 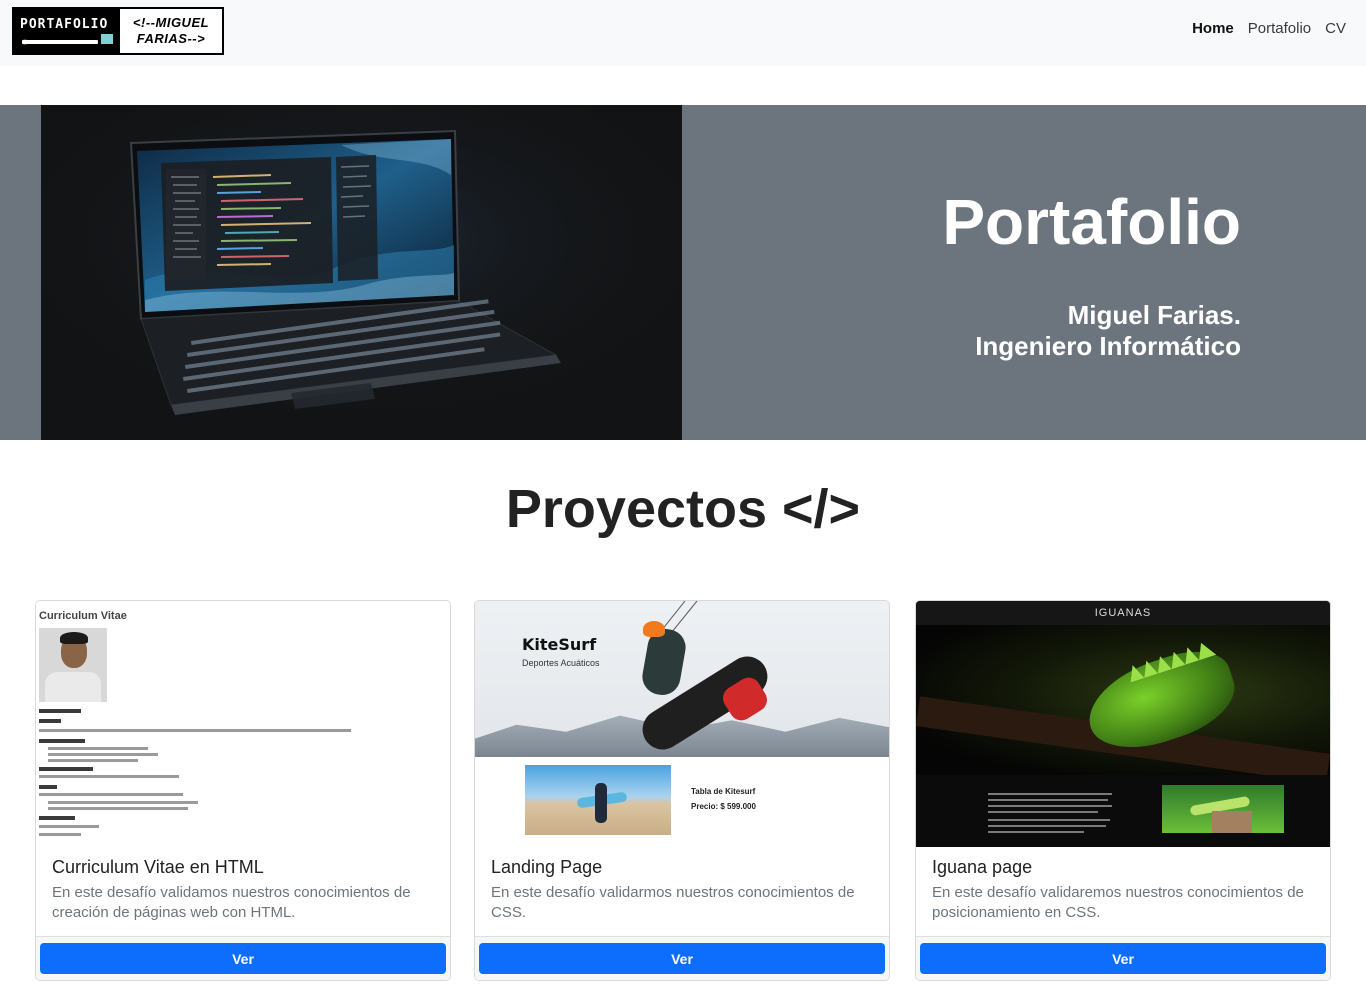 I want to click on kitesurf-price: Precio: $ 599.000, so click(x=723, y=806).